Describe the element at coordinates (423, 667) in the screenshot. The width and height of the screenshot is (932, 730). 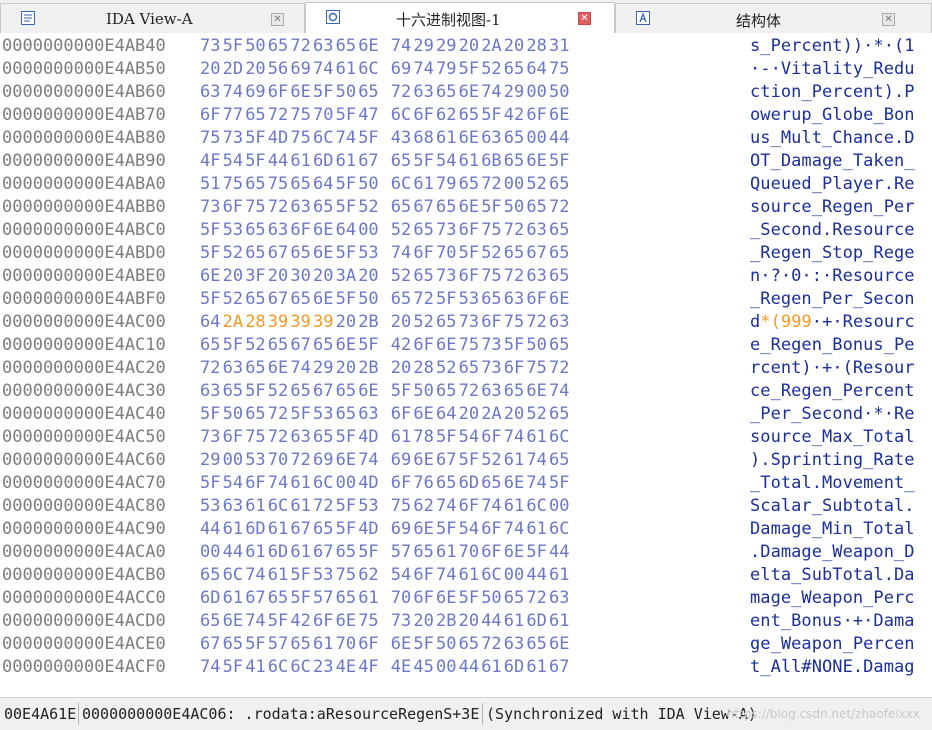
I see `hex-byte: 45` at that location.